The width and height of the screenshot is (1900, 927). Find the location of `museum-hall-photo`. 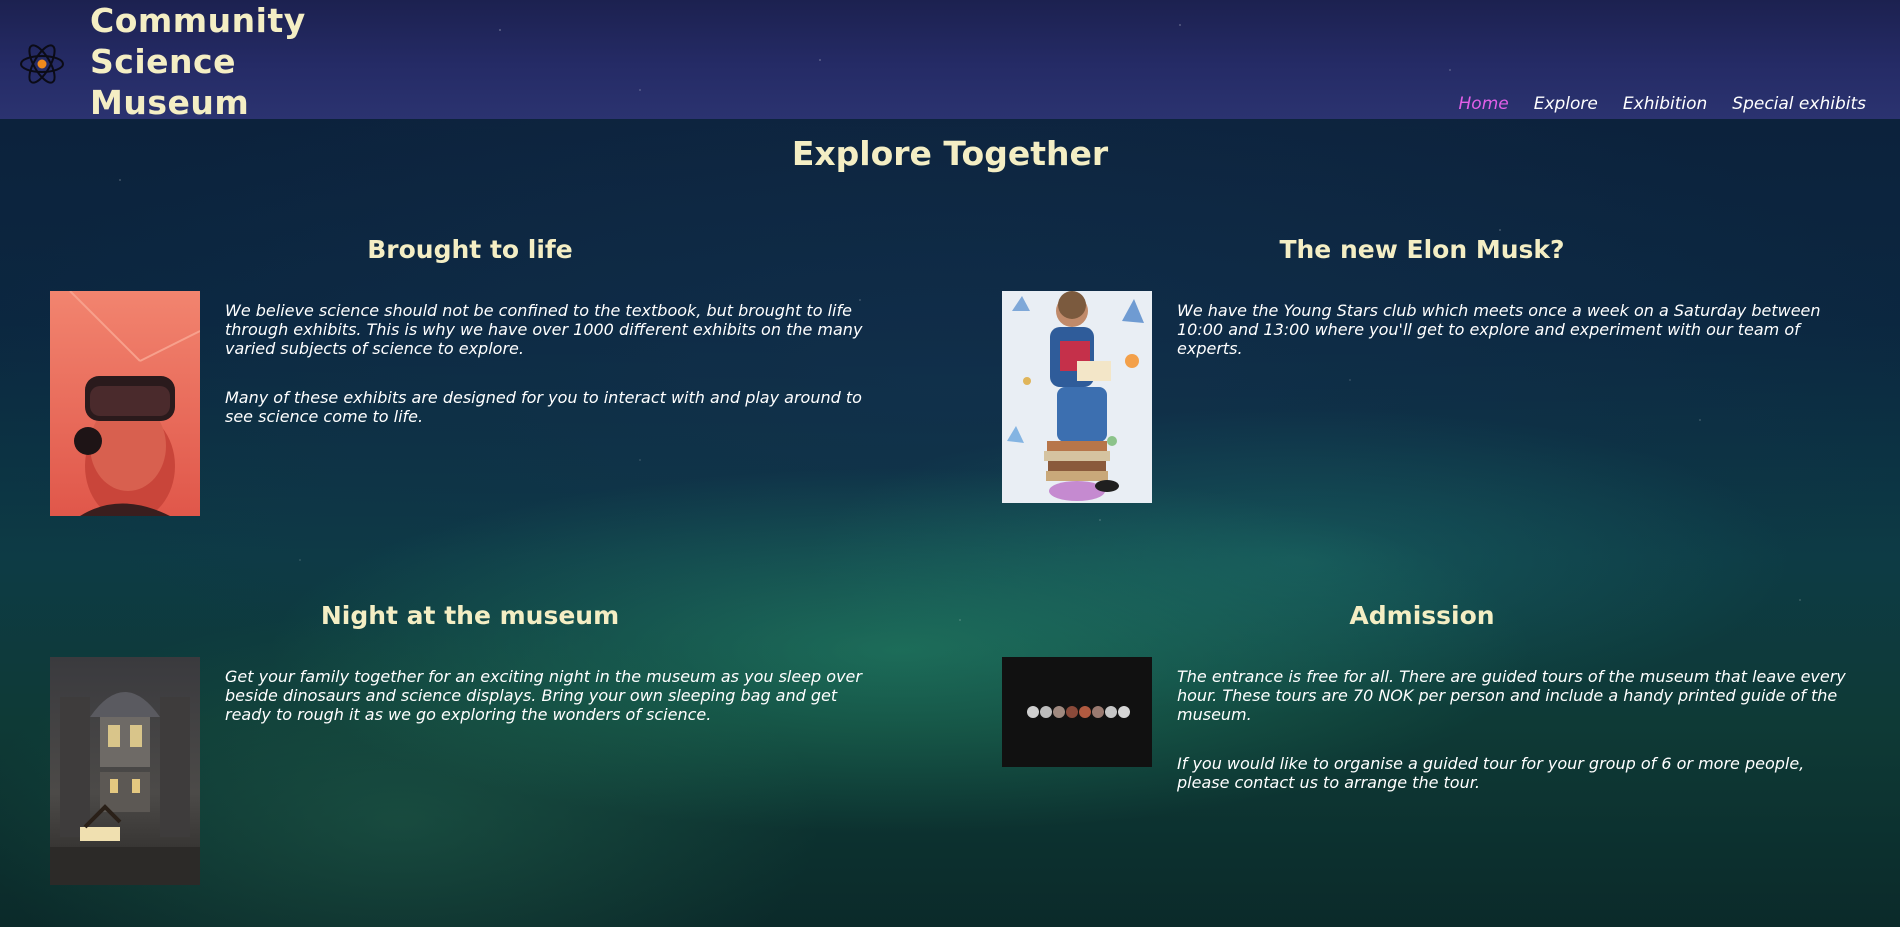

museum-hall-photo is located at coordinates (125, 771).